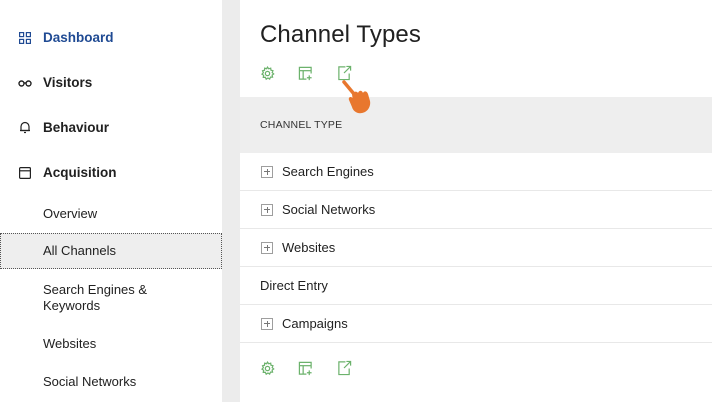 This screenshot has width=712, height=402. I want to click on nav-item-acquisition: Acquisition, so click(111, 172).